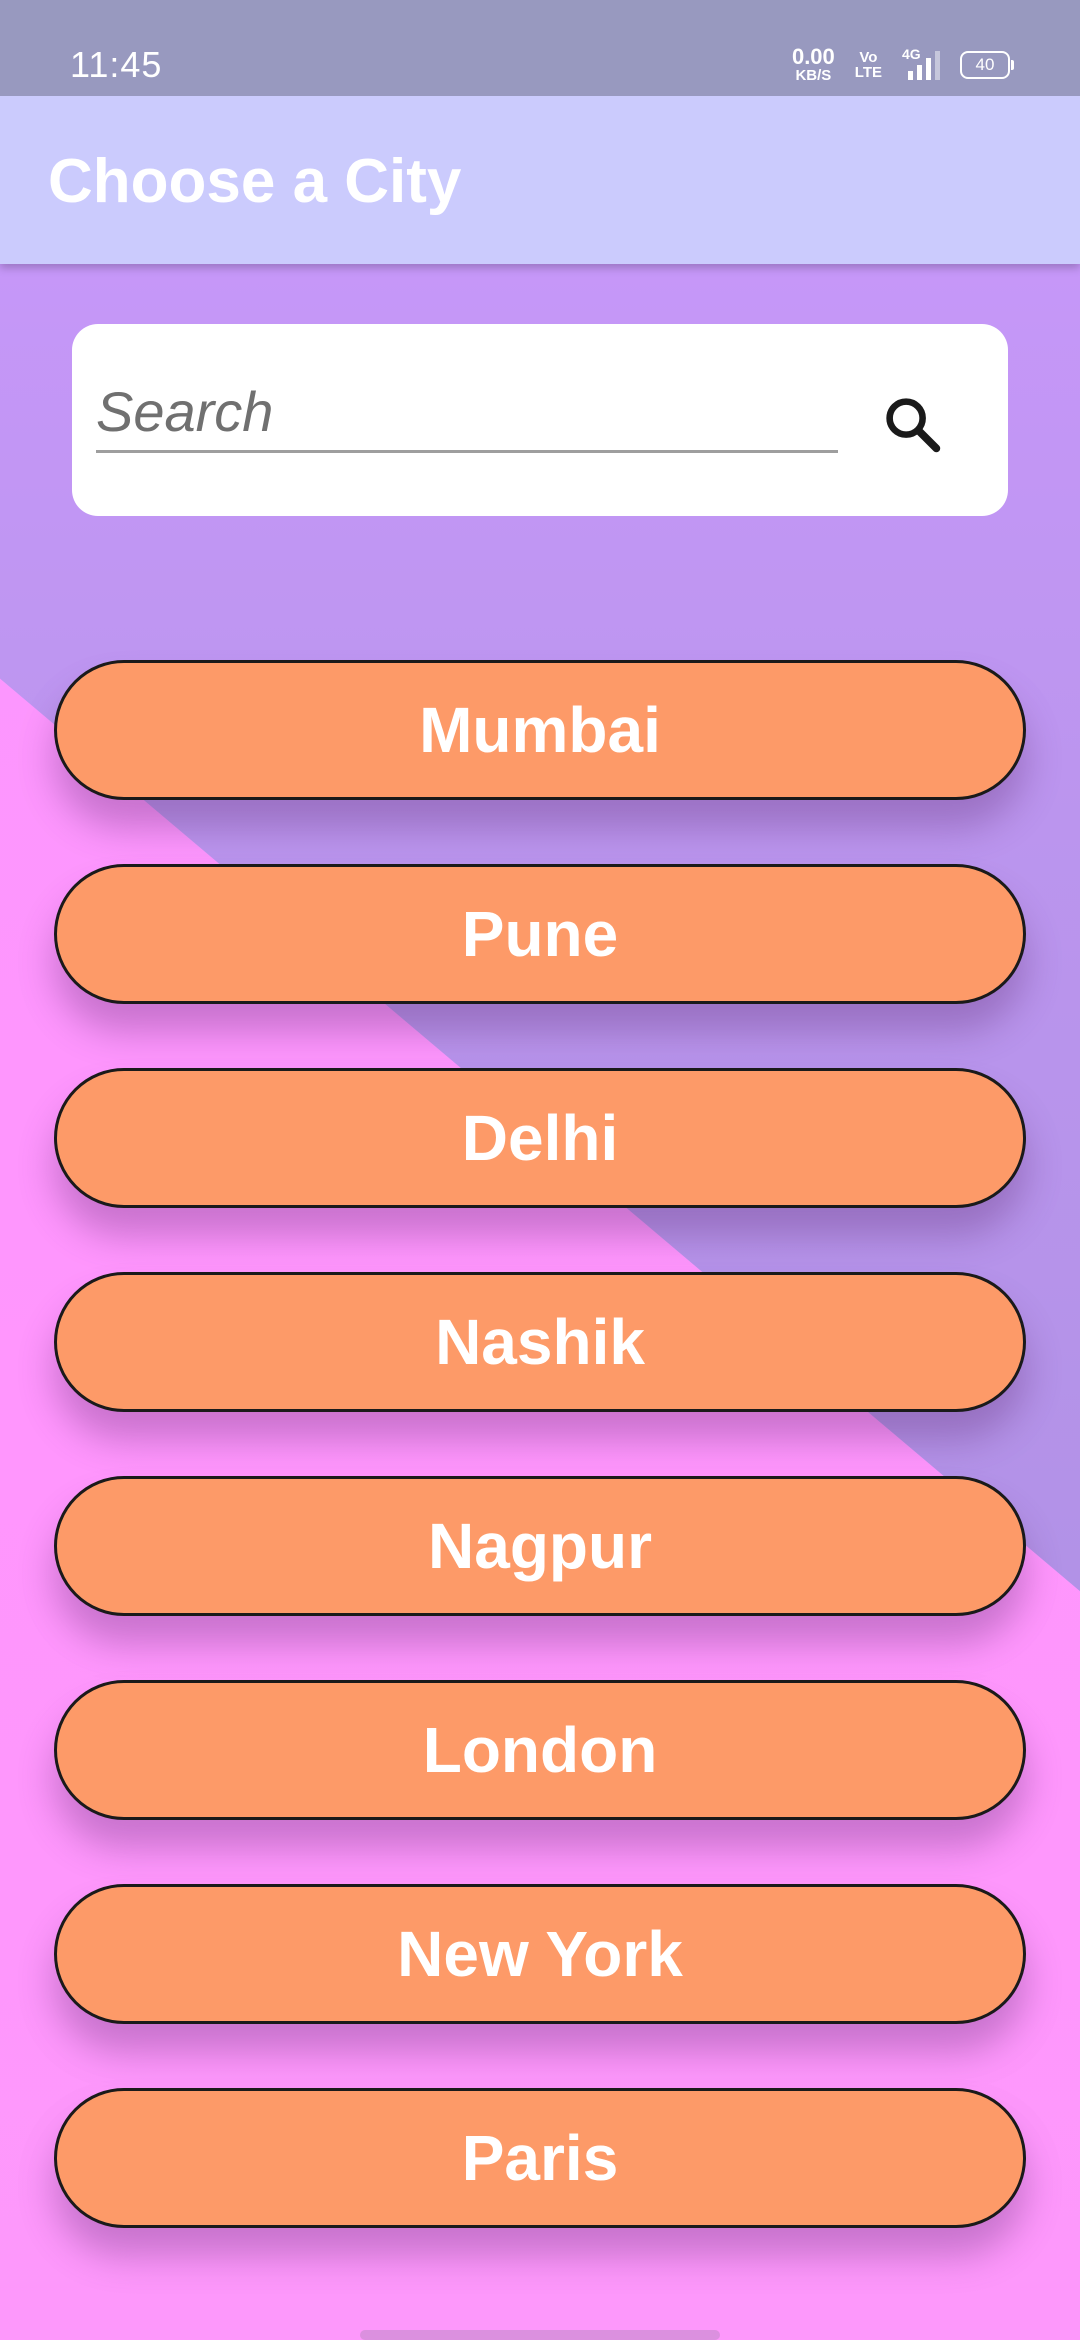  What do you see at coordinates (255, 181) in the screenshot?
I see `page-title: Choose a City` at bounding box center [255, 181].